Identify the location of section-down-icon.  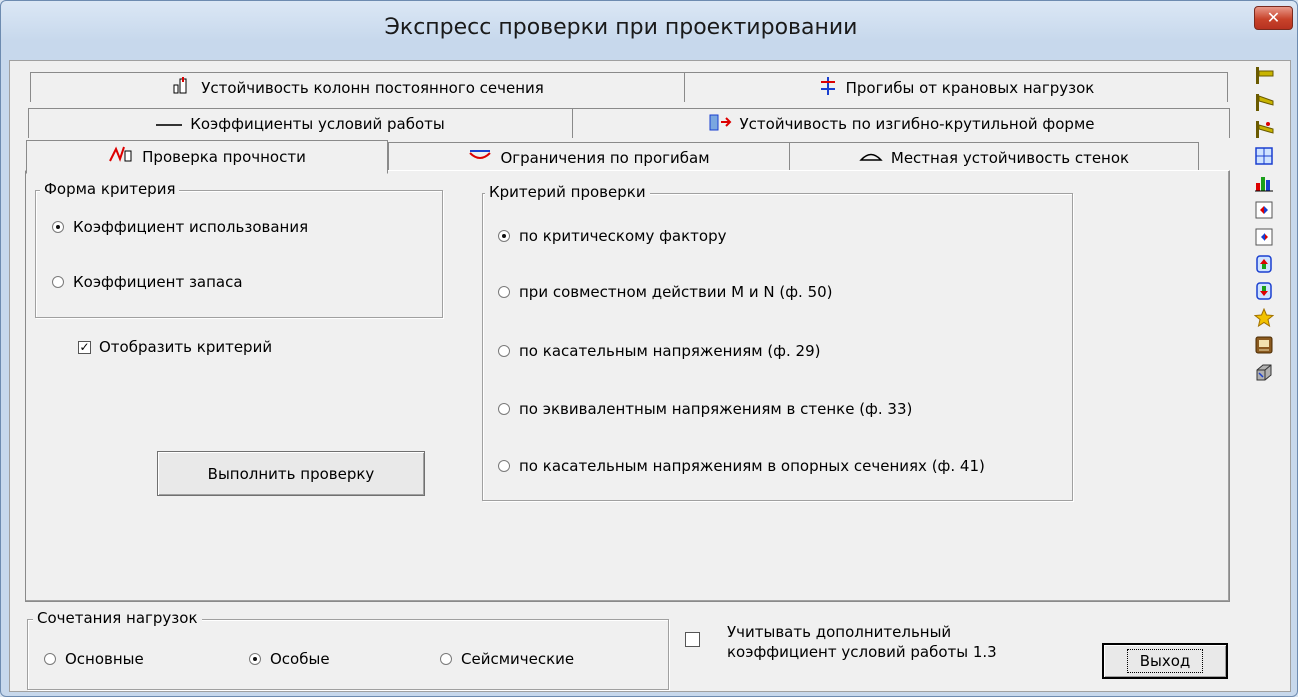
(1264, 291).